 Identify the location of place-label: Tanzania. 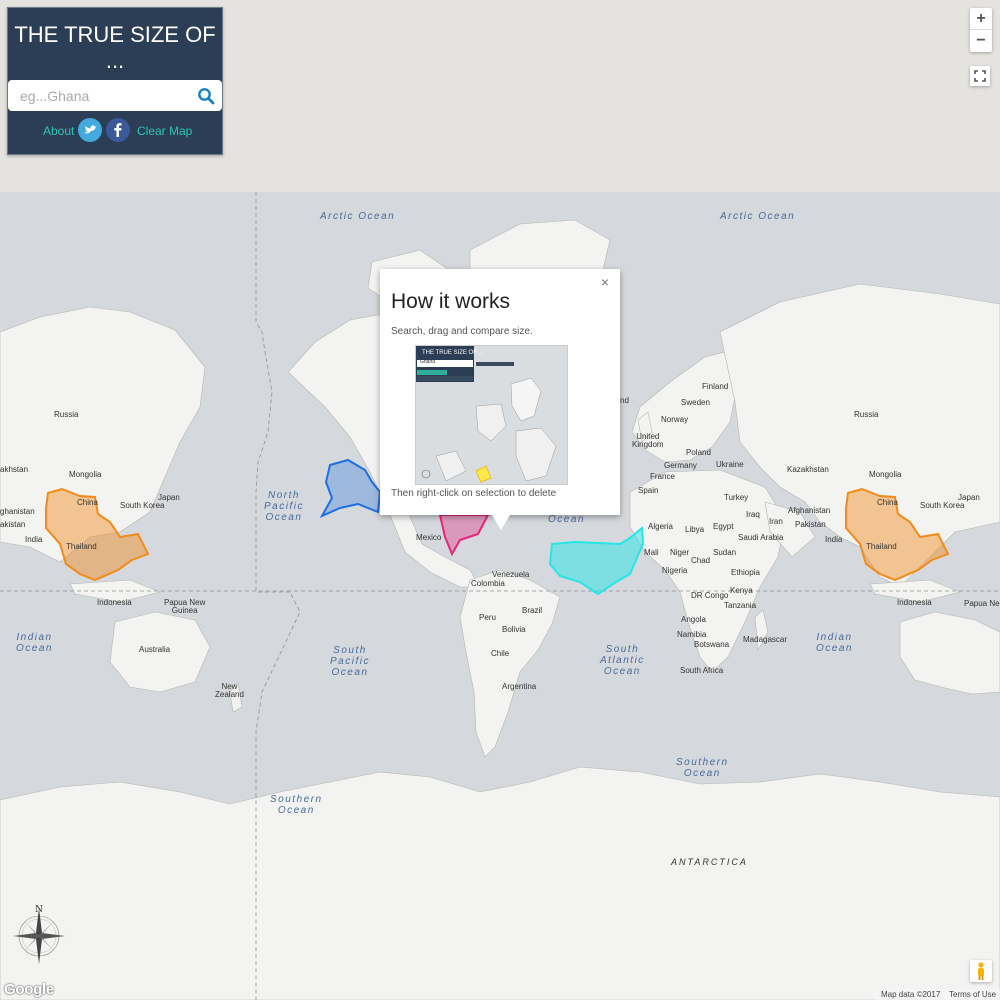
(740, 605).